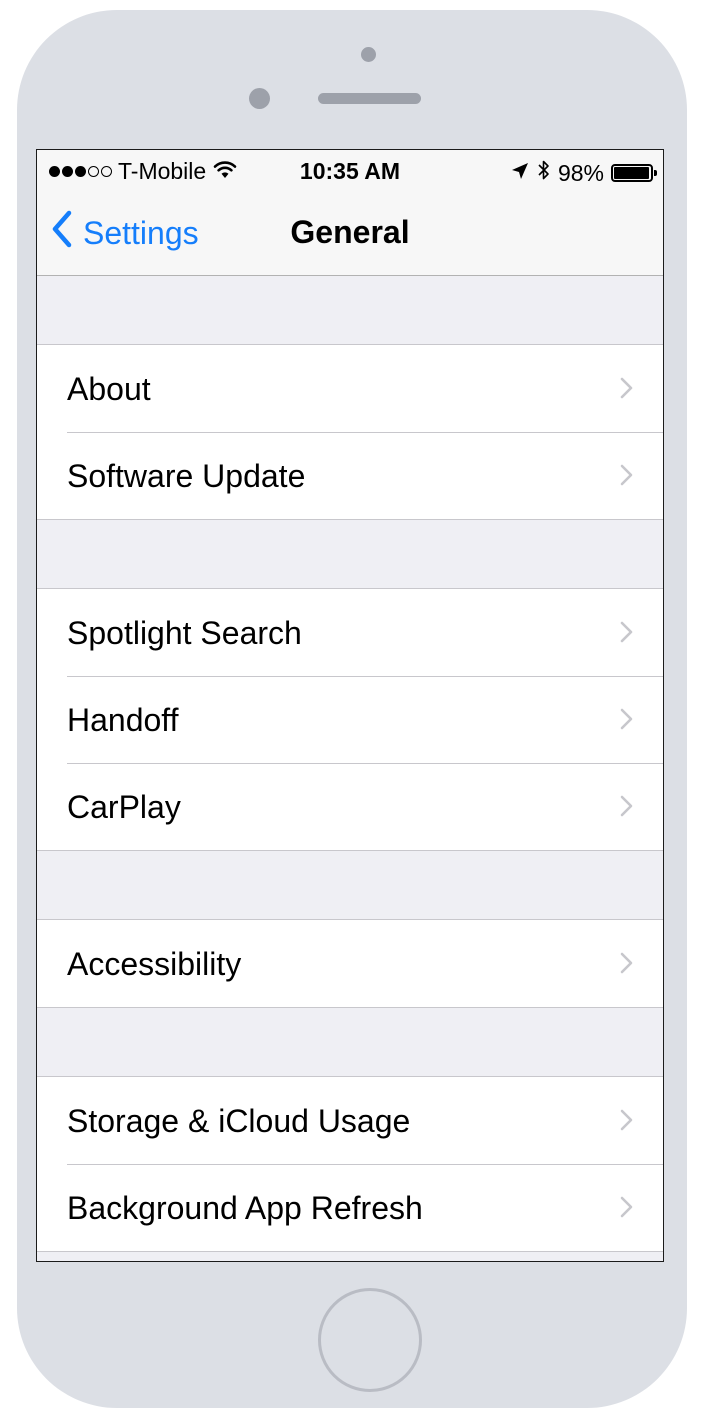 Image resolution: width=702 pixels, height=1419 pixels. What do you see at coordinates (154, 964) in the screenshot?
I see `row-label: Accessibility` at bounding box center [154, 964].